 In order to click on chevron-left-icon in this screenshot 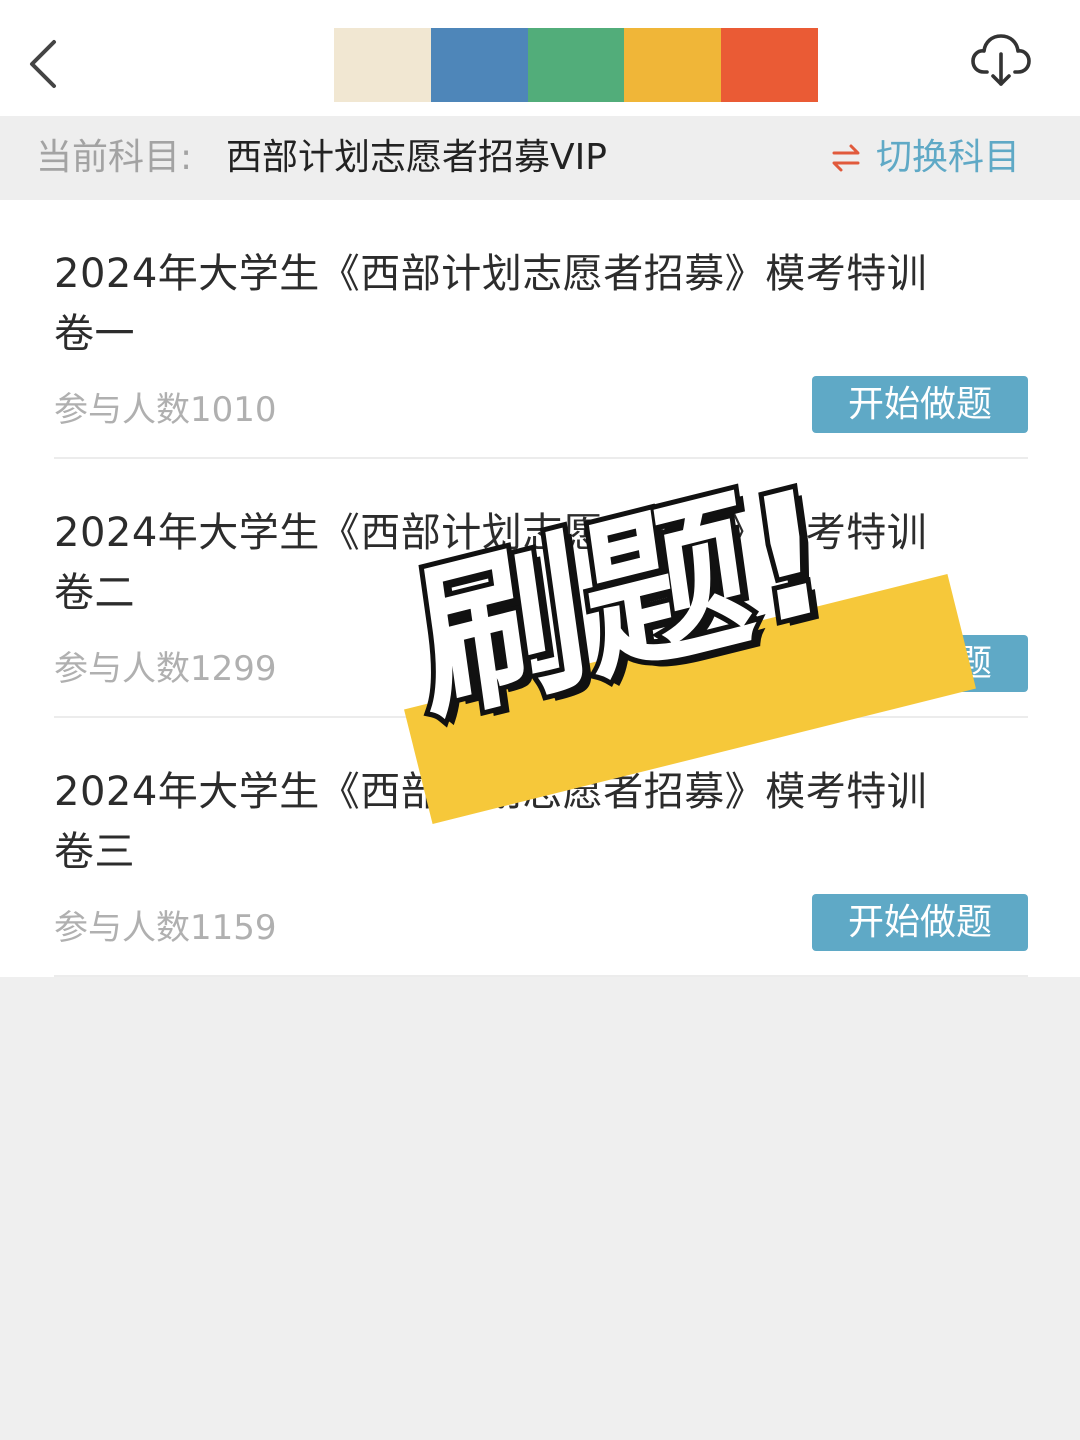, I will do `click(43, 64)`.